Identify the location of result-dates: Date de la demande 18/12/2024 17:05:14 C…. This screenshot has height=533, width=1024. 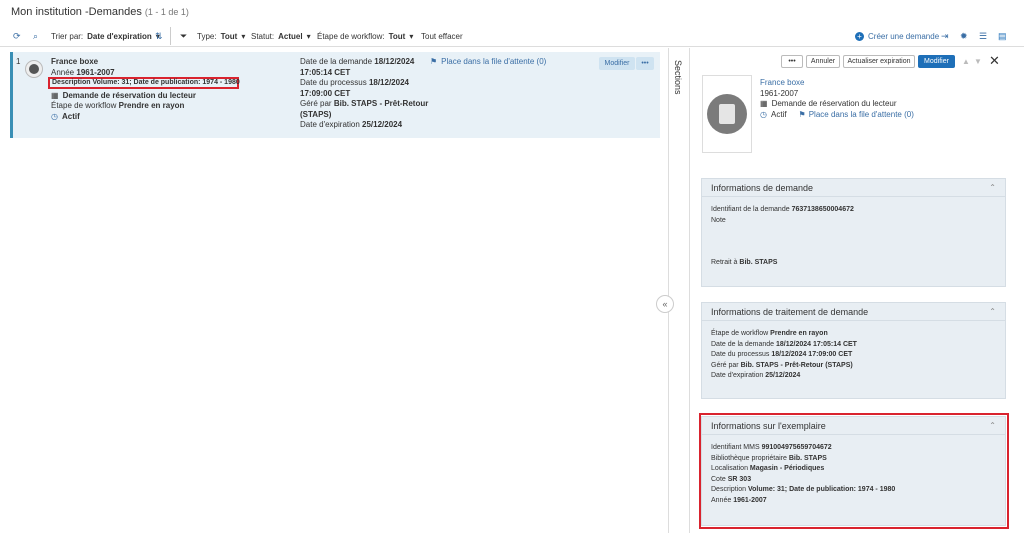
(364, 94).